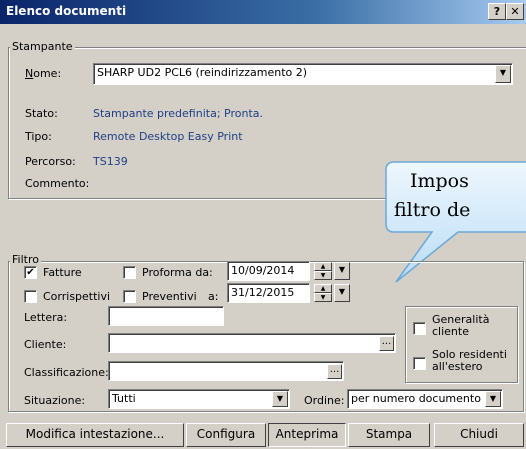 The height and width of the screenshot is (449, 526). What do you see at coordinates (479, 435) in the screenshot?
I see `close-button: Chiudi` at bounding box center [479, 435].